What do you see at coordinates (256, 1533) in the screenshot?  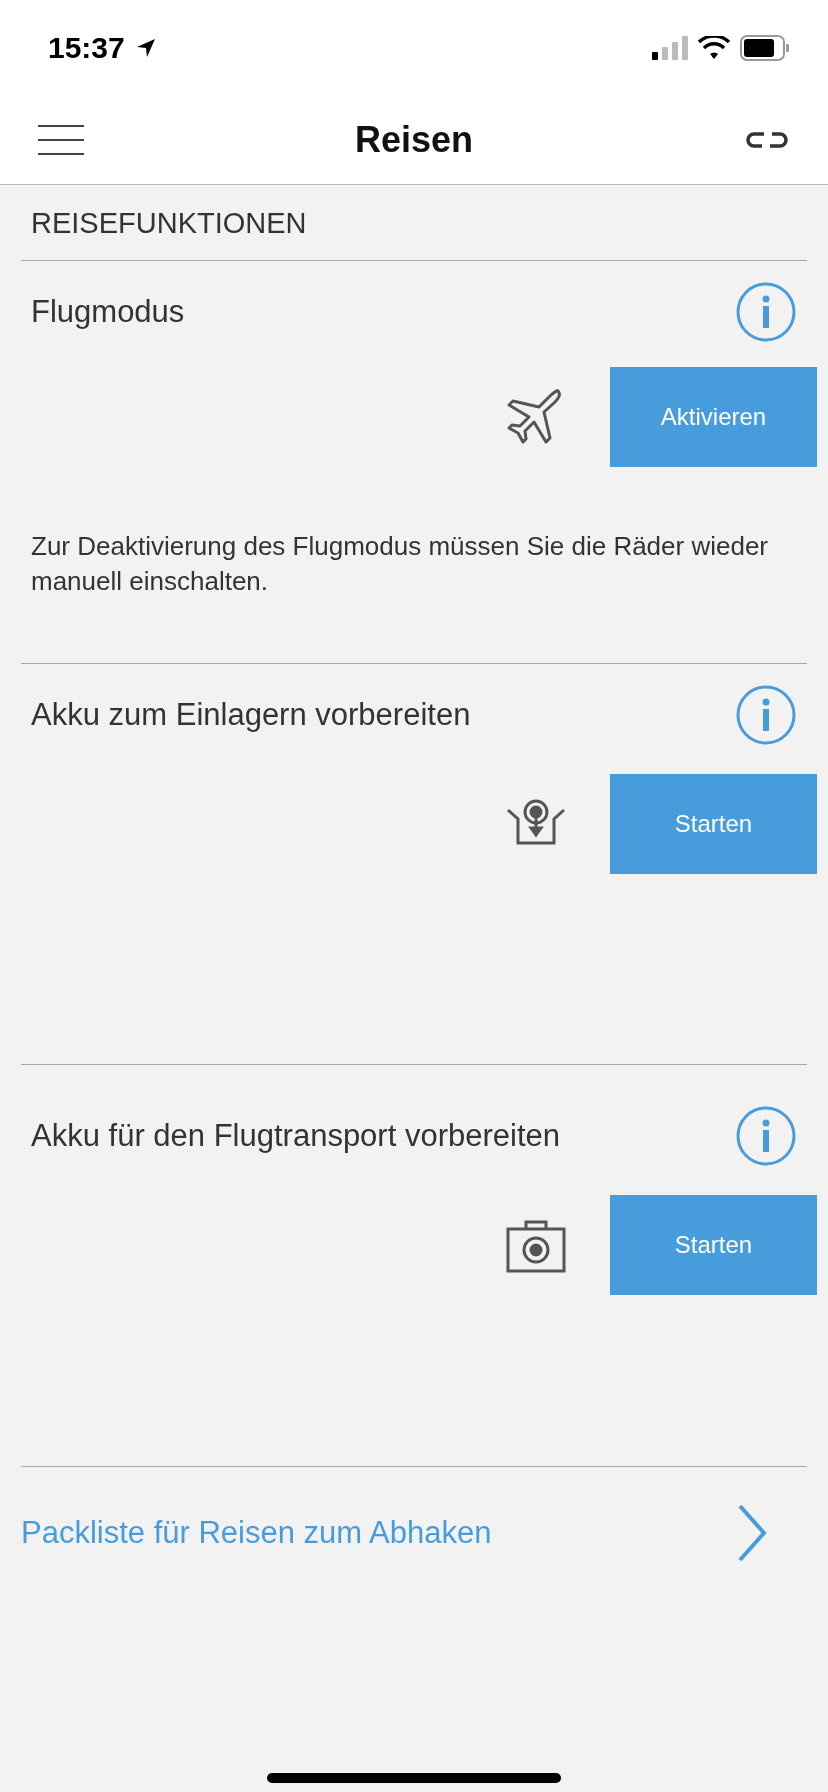 I see `packing-list-link: Packliste für Reisen zum Abhaken` at bounding box center [256, 1533].